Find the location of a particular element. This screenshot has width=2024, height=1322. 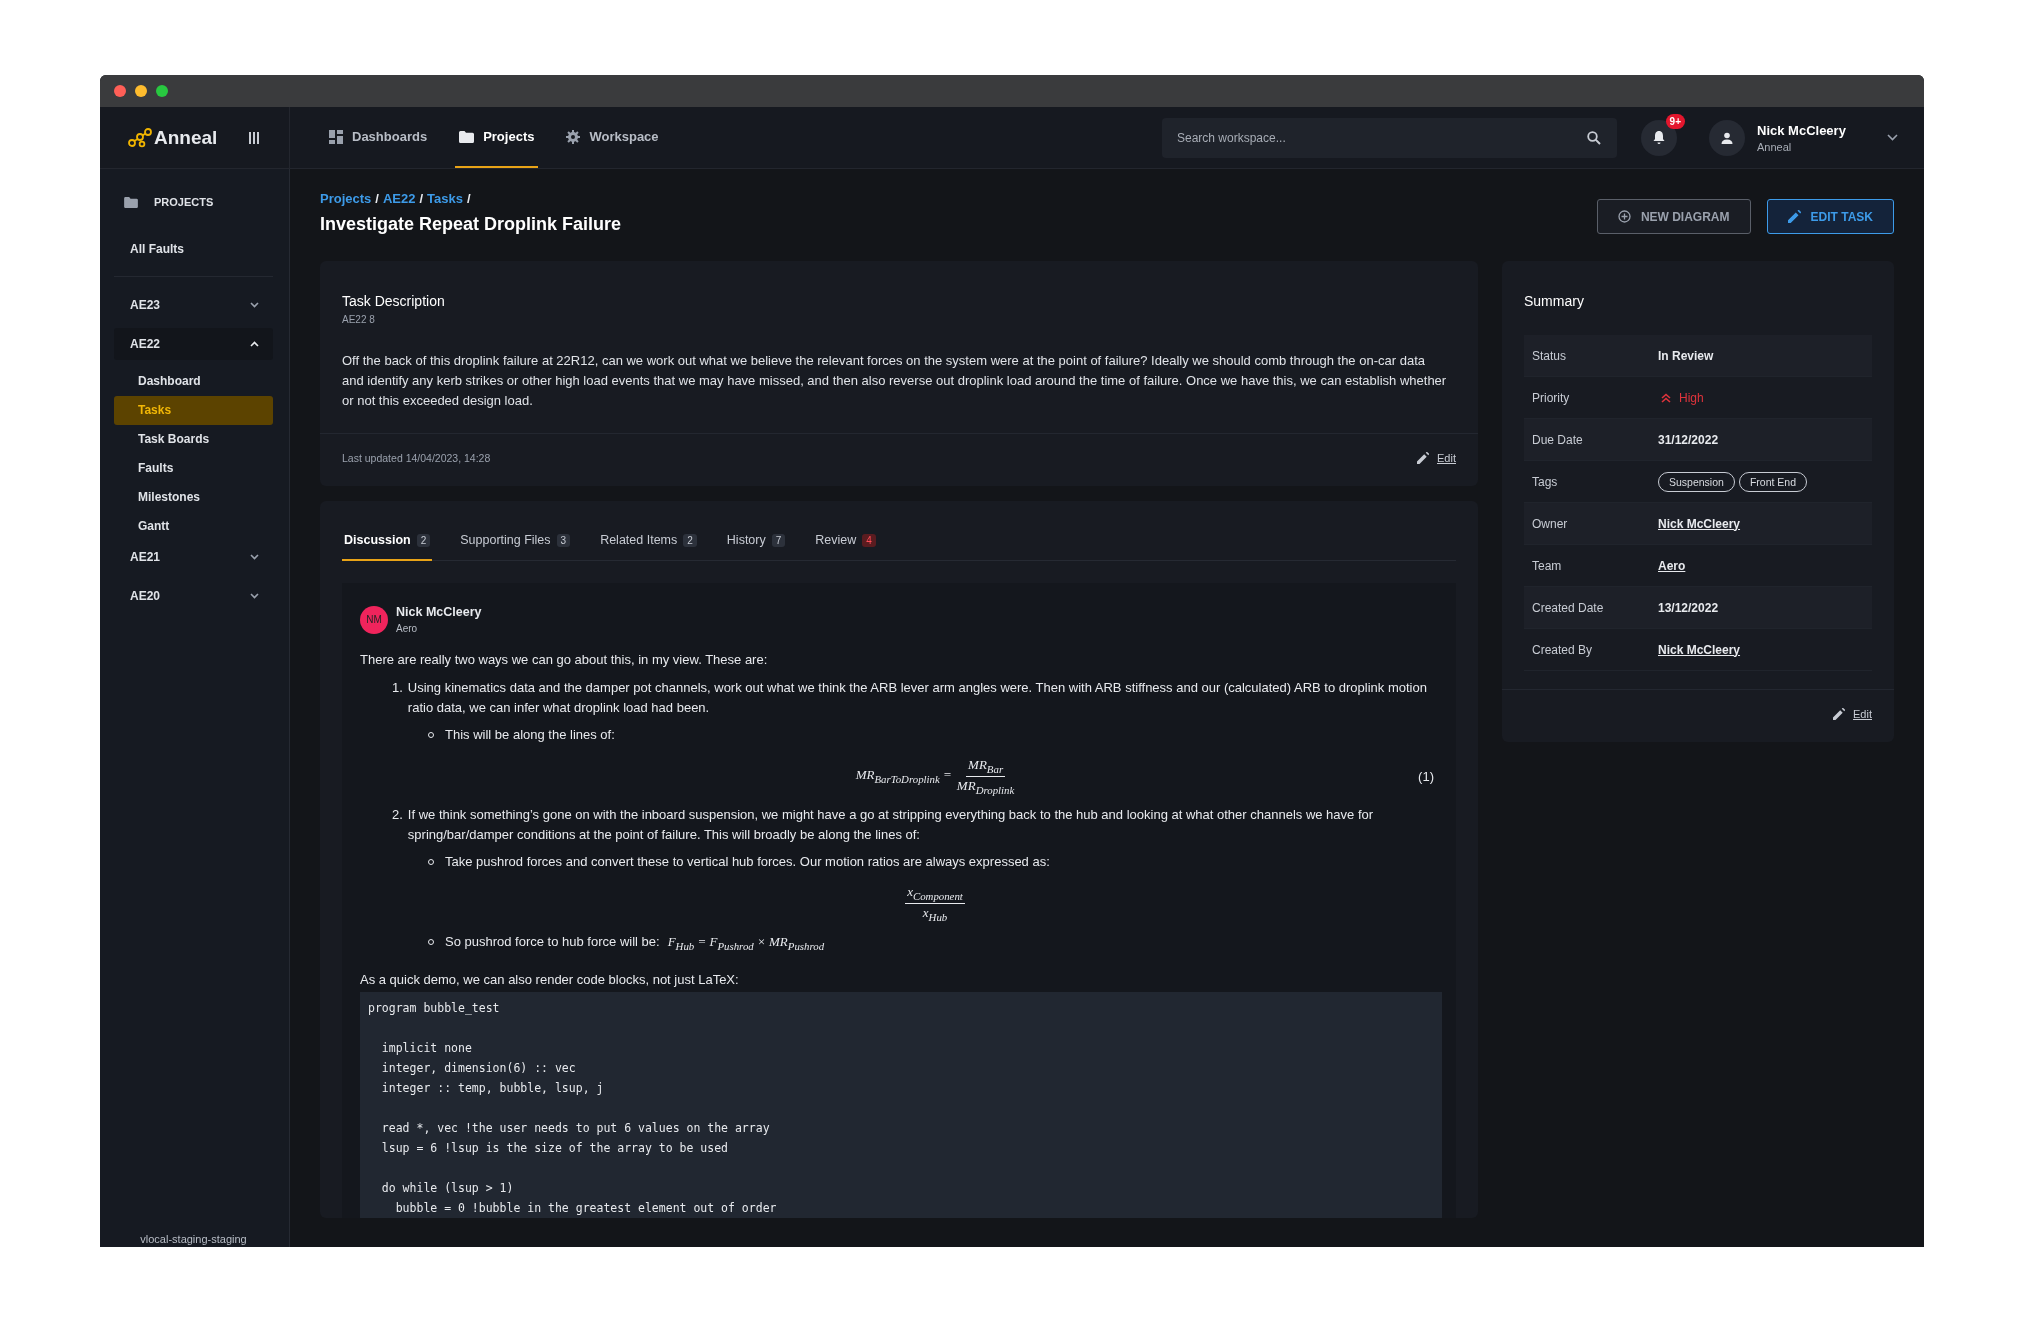

folder-icon is located at coordinates (131, 202).